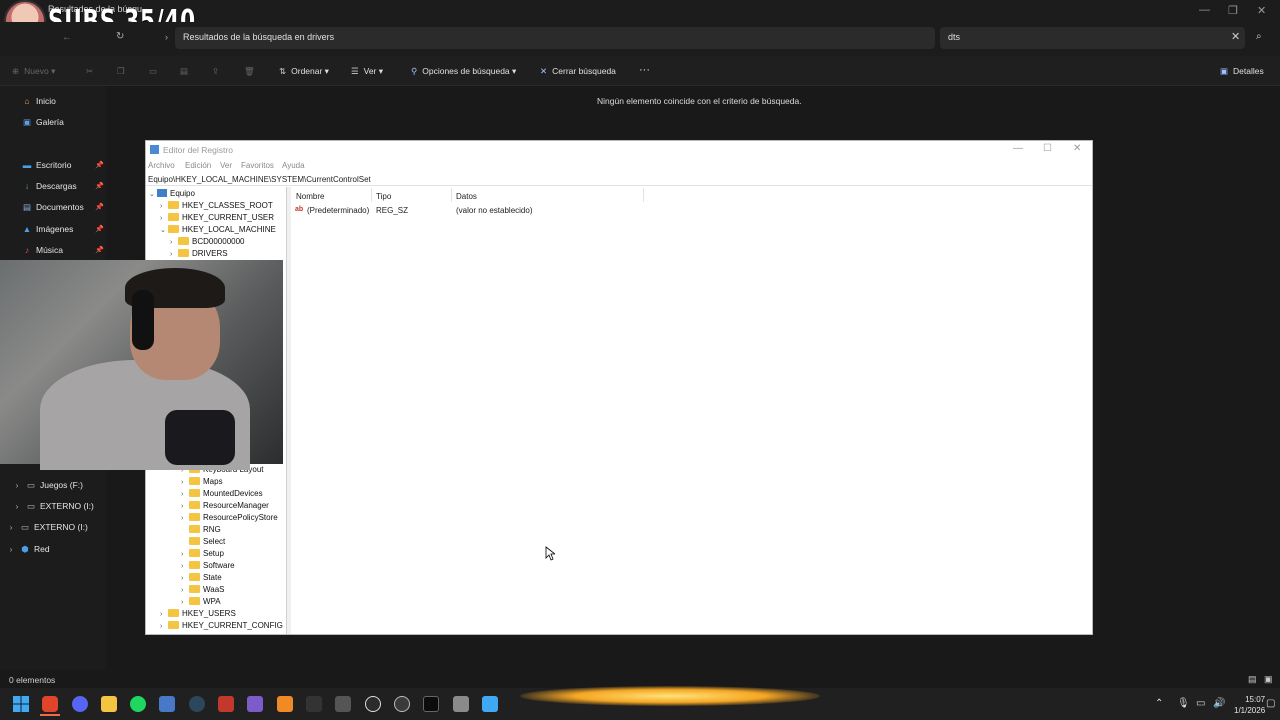 Image resolution: width=1280 pixels, height=720 pixels. What do you see at coordinates (202, 553) in the screenshot?
I see `tree-node-setup: › Setup` at bounding box center [202, 553].